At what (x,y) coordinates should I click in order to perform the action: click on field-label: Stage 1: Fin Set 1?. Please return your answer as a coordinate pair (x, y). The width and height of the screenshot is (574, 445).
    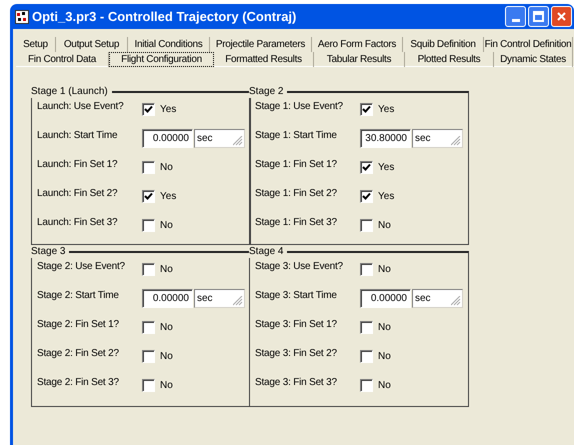
    Looking at the image, I should click on (296, 165).